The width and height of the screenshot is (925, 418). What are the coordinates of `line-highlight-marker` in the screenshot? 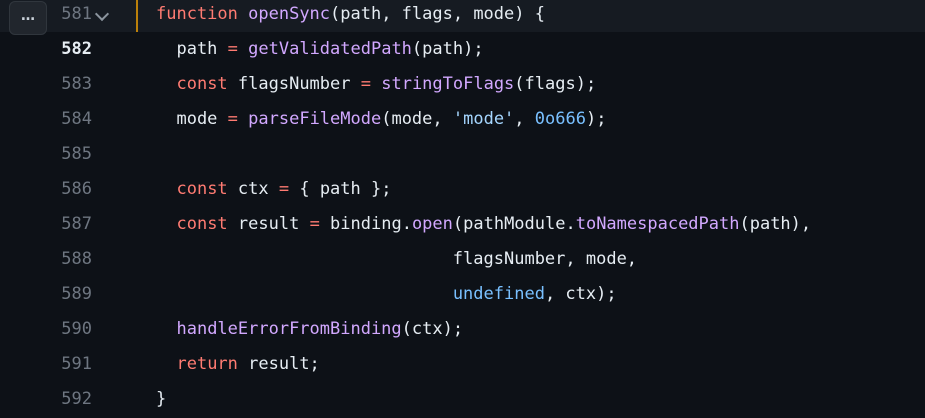 It's located at (137, 16).